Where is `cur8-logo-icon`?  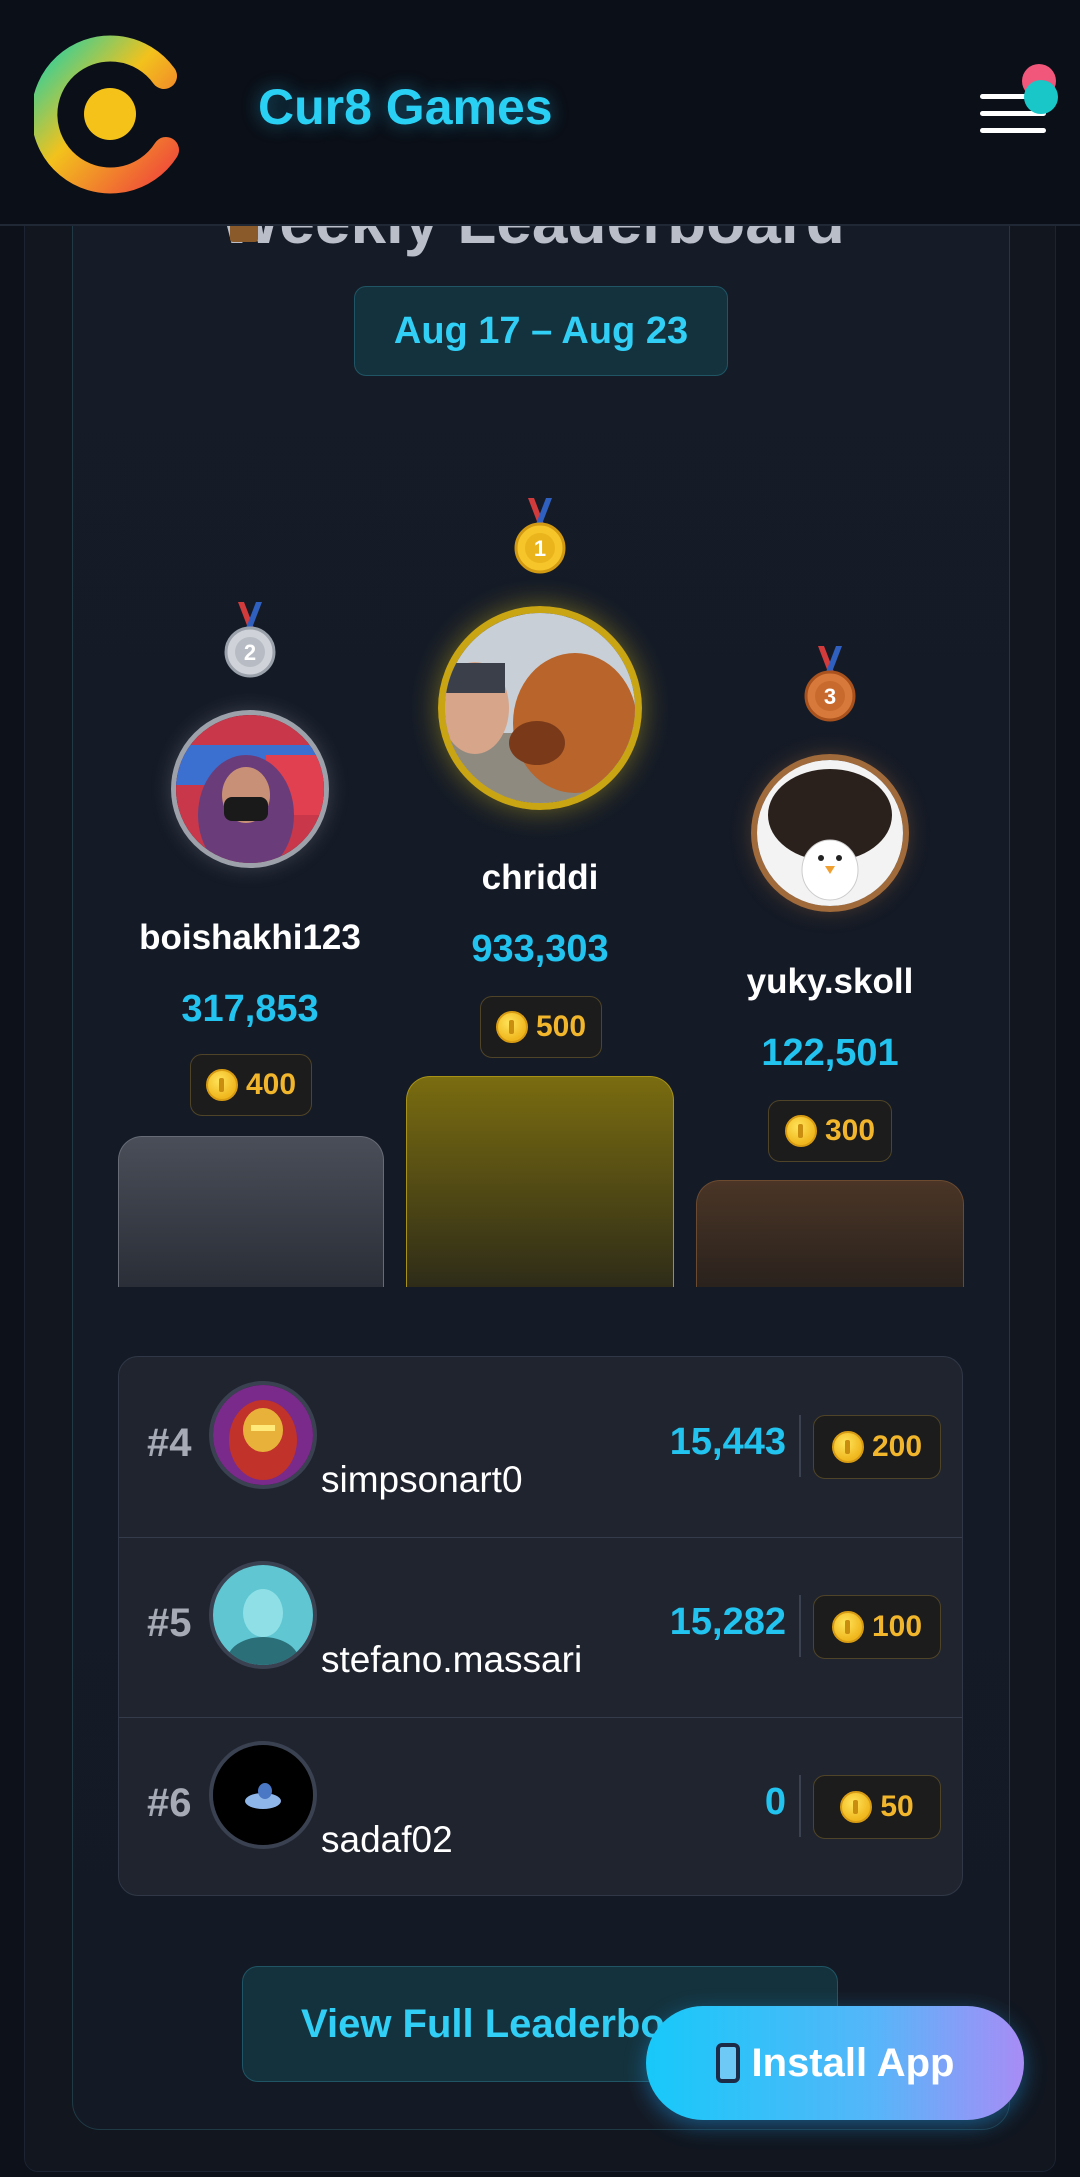
cur8-logo-icon is located at coordinates (110, 114).